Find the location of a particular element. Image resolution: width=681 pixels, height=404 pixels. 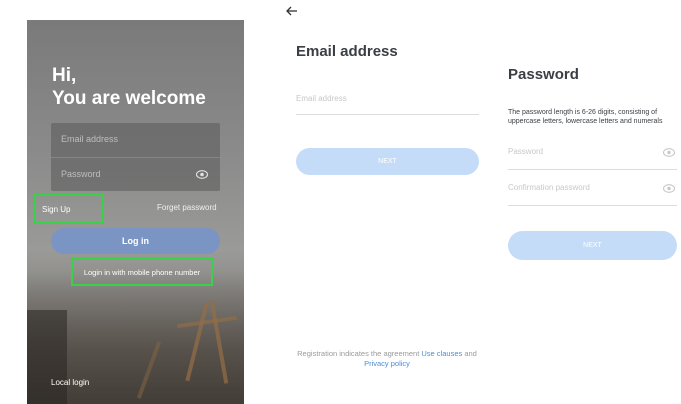

greeting-line-2: You are welcome is located at coordinates (129, 98).